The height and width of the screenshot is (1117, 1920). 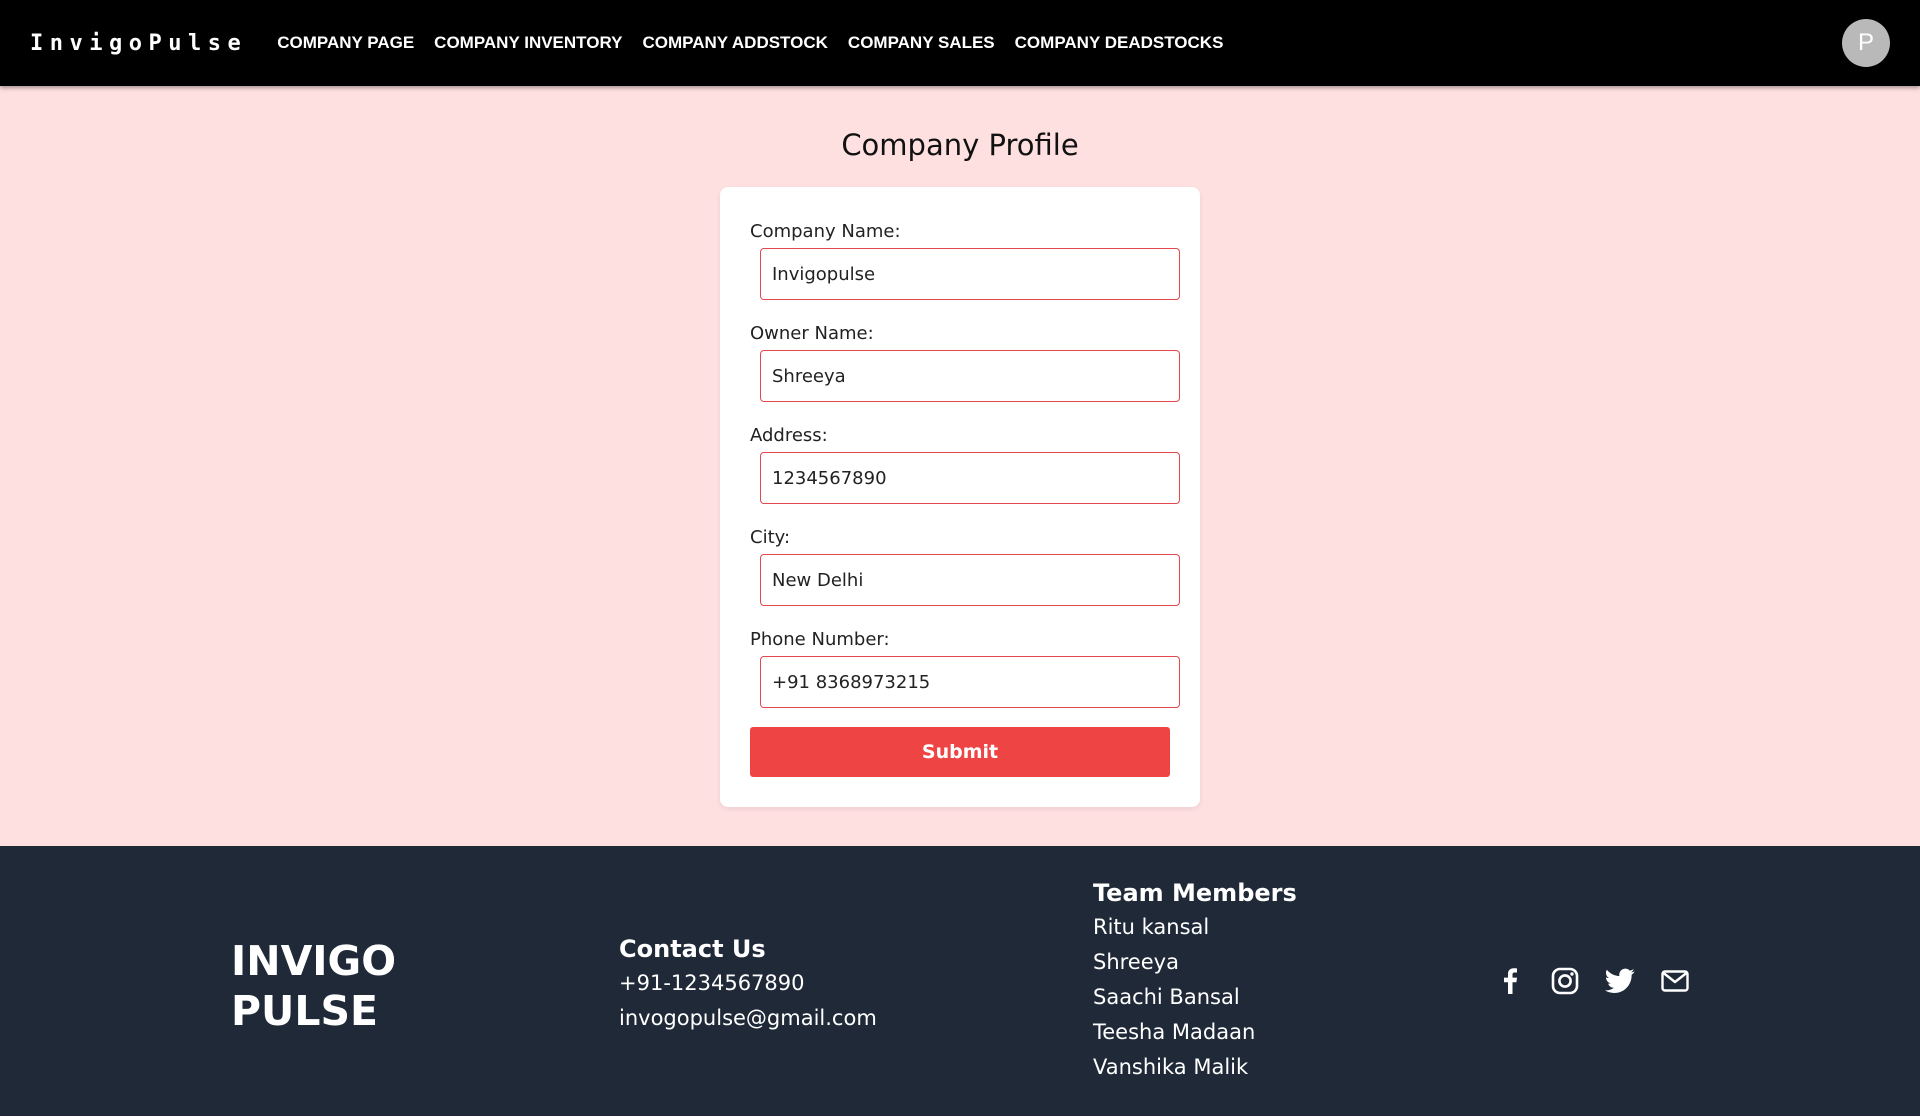 I want to click on user-avatar: P, so click(x=1866, y=43).